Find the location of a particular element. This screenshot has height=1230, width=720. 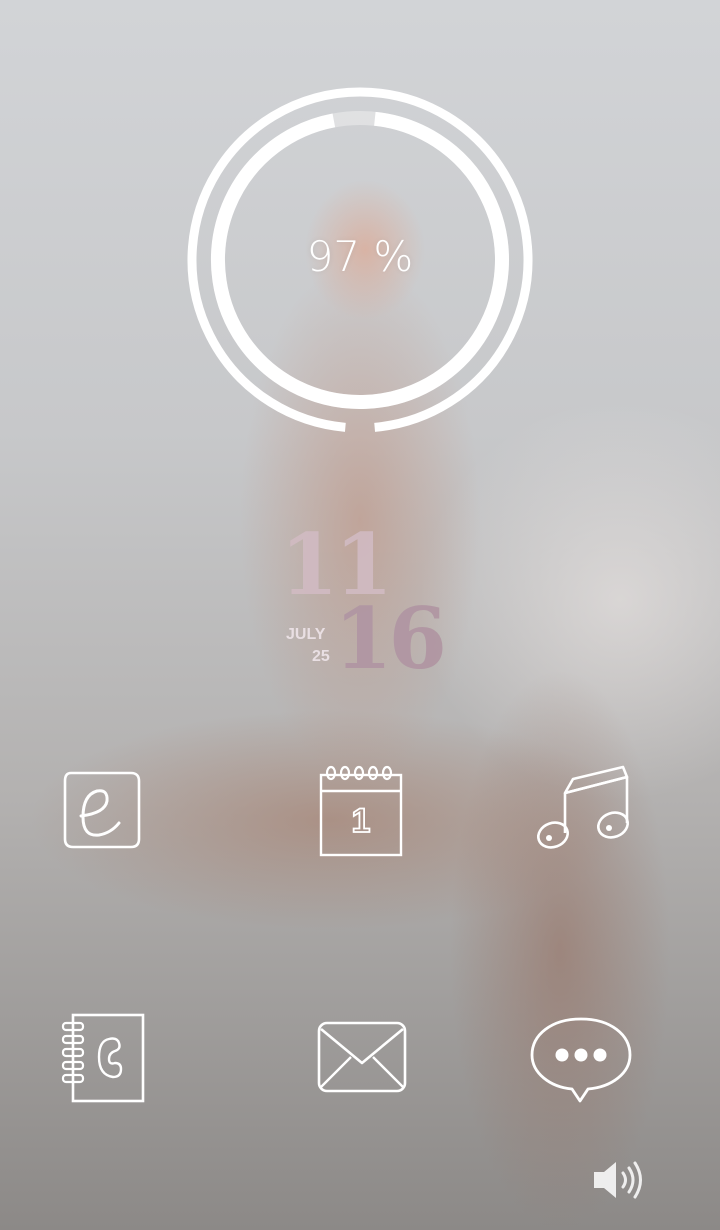

clock-widget: 11 16 is located at coordinates (370, 605).